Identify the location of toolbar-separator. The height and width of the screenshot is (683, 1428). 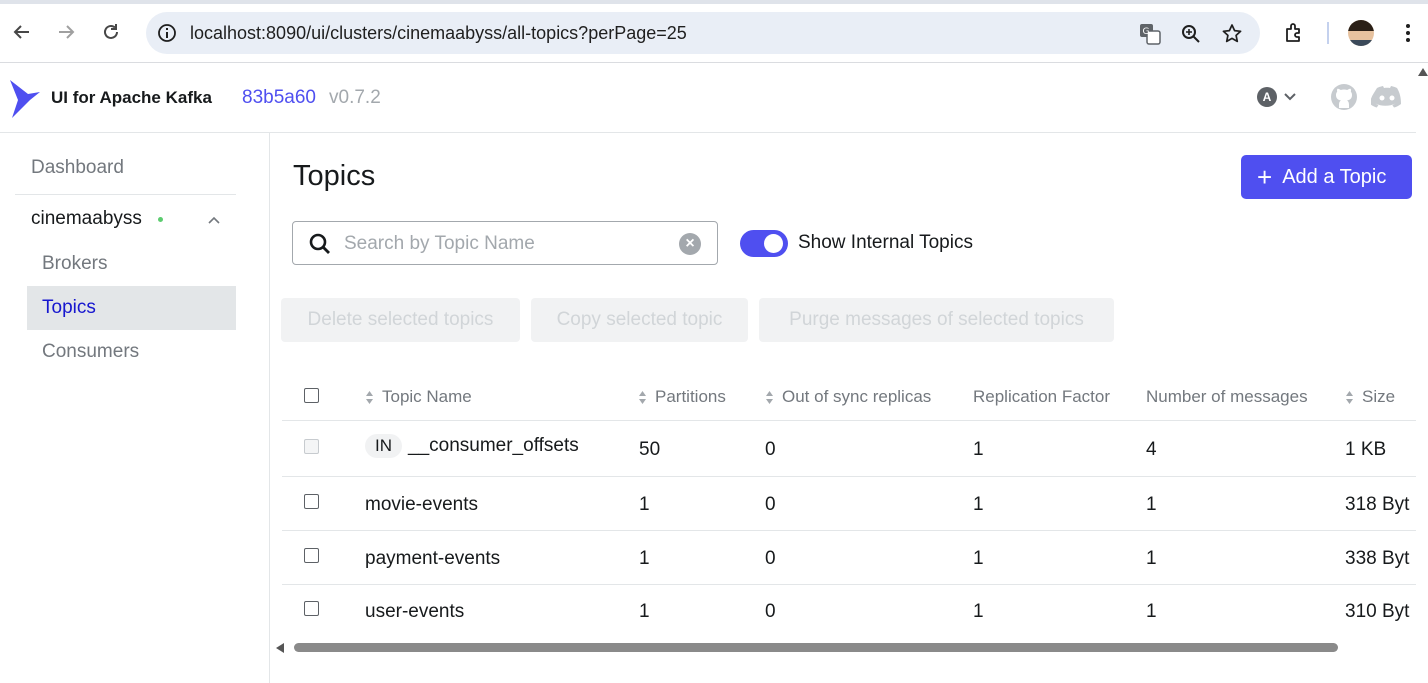
(1328, 33).